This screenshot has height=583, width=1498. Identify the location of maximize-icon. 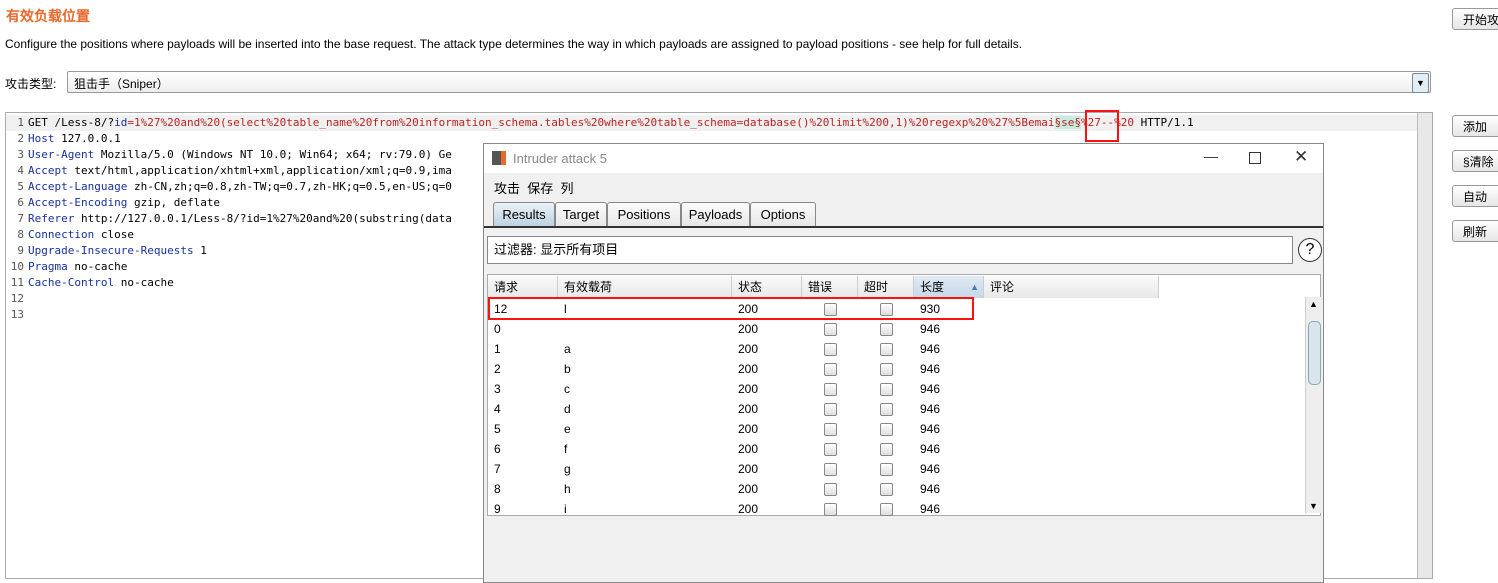
(1255, 158).